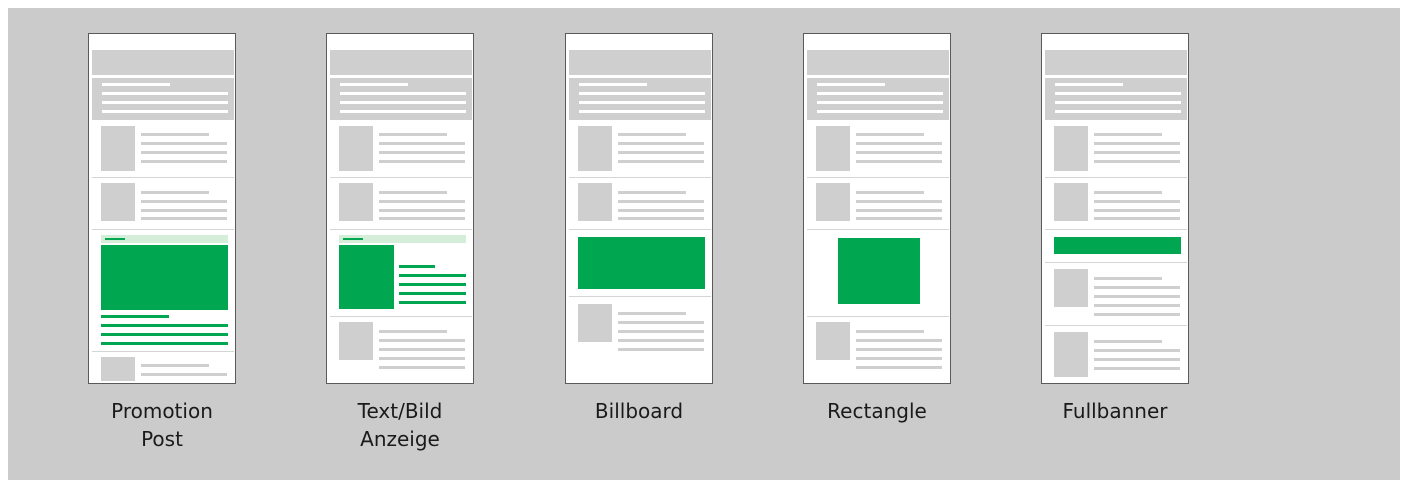  I want to click on rectangle-mockup, so click(877, 208).